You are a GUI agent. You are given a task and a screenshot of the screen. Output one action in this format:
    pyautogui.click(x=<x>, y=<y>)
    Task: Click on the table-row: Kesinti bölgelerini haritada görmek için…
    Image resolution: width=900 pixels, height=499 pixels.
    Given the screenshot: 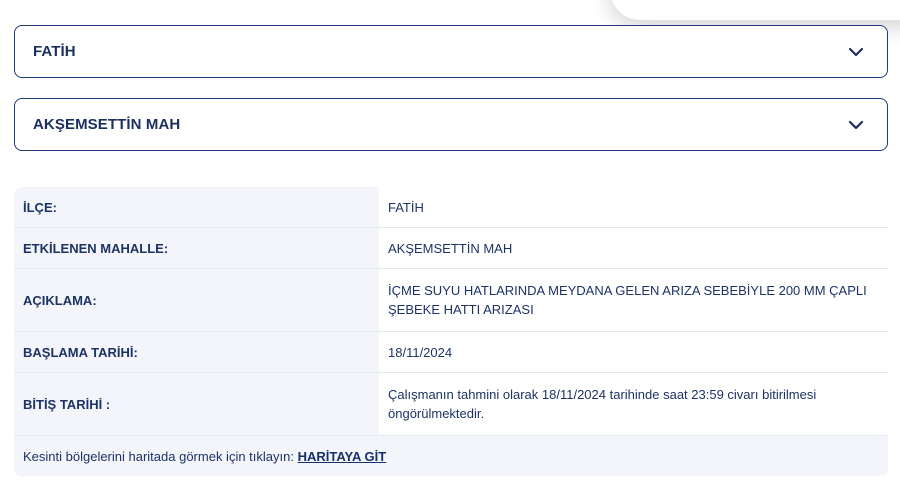 What is the action you would take?
    pyautogui.click(x=451, y=455)
    